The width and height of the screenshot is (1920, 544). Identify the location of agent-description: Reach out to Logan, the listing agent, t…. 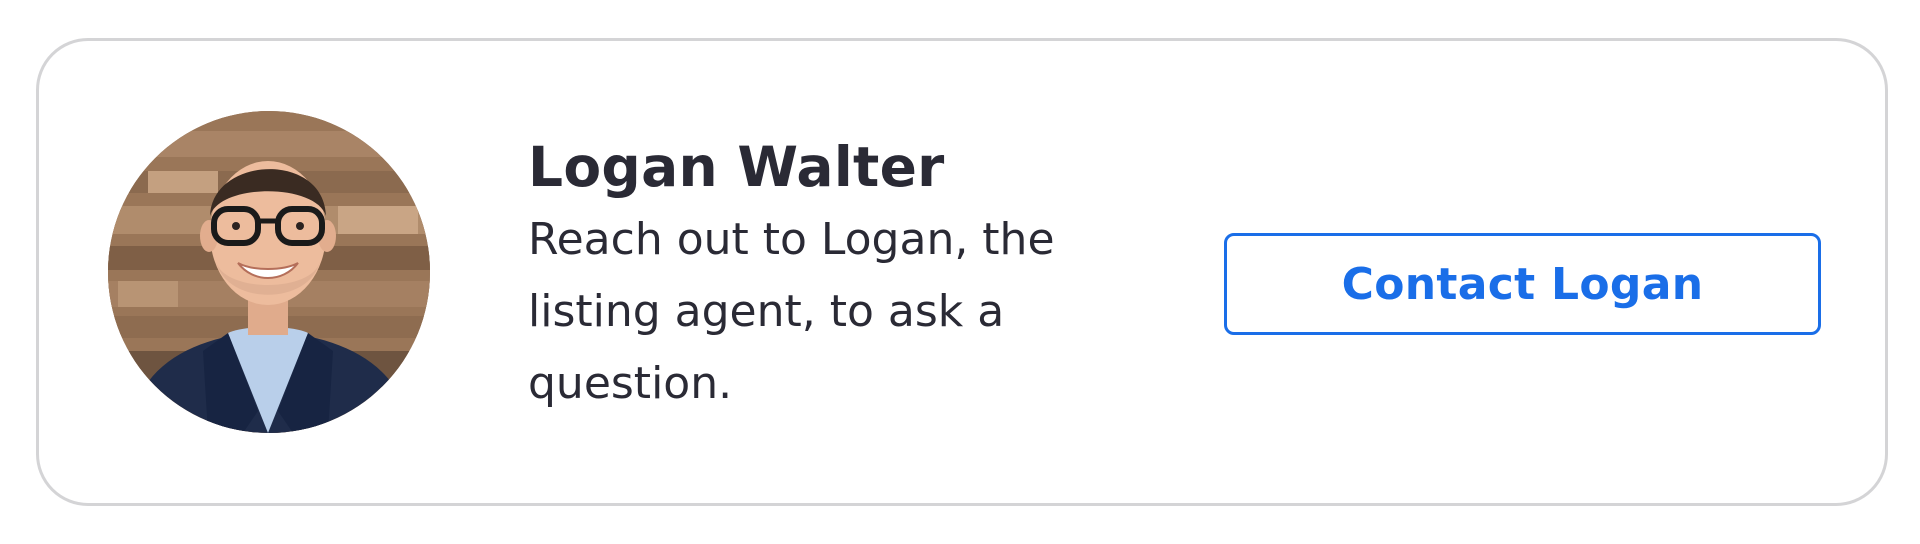
(791, 311).